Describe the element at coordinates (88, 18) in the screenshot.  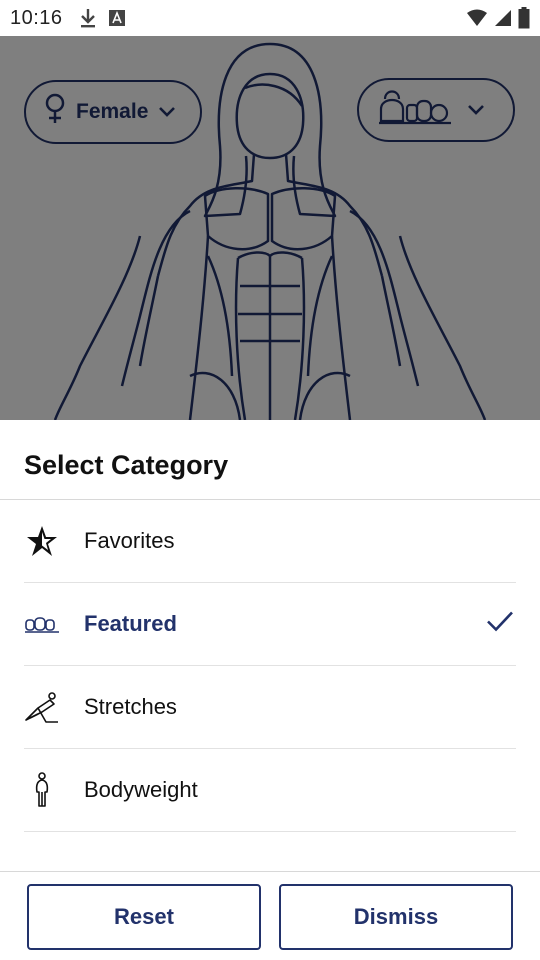
I see `download-icon` at that location.